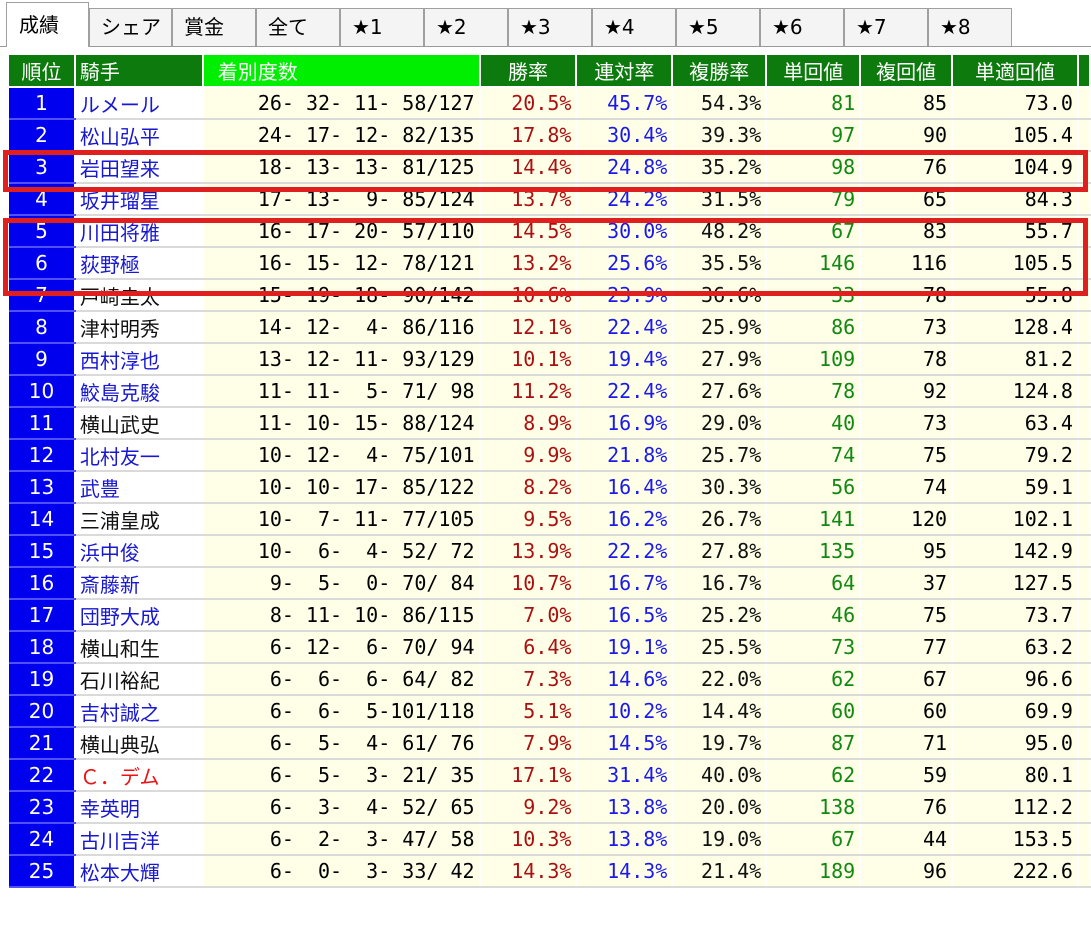 This screenshot has height=938, width=1091. What do you see at coordinates (382, 27) in the screenshot?
I see `tab-star1: ★1` at bounding box center [382, 27].